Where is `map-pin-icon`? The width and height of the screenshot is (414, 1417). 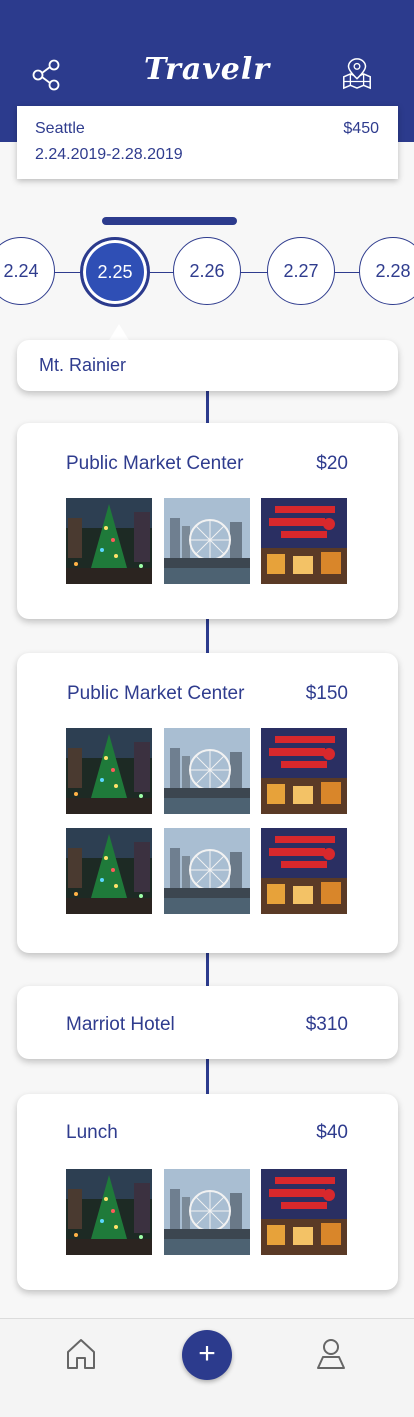 map-pin-icon is located at coordinates (357, 73).